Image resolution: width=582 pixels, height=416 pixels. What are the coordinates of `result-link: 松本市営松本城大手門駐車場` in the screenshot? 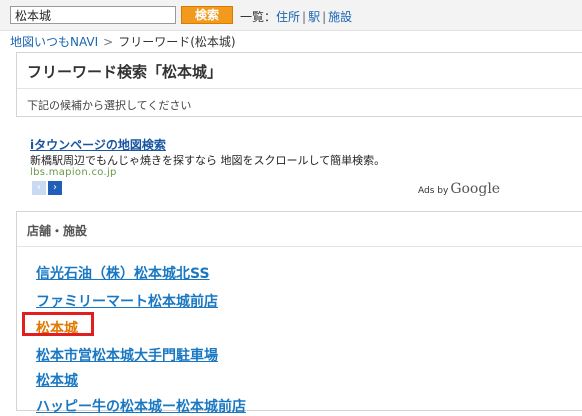 It's located at (127, 355).